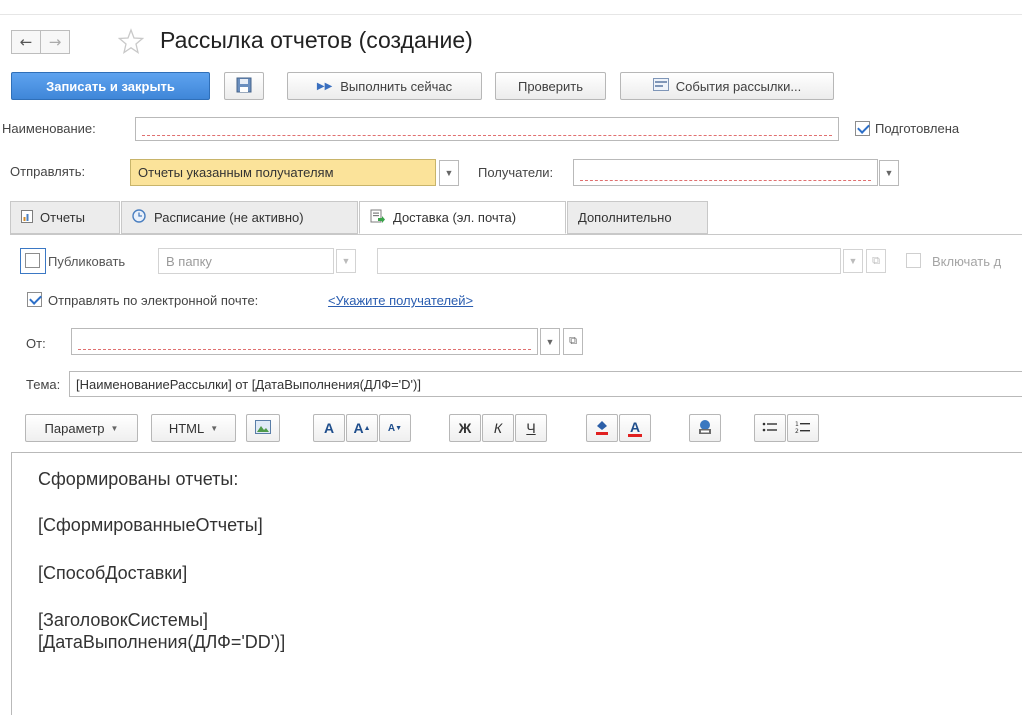 The image size is (1022, 715). I want to click on editor-line: [ЗаголовокСистемы], so click(123, 620).